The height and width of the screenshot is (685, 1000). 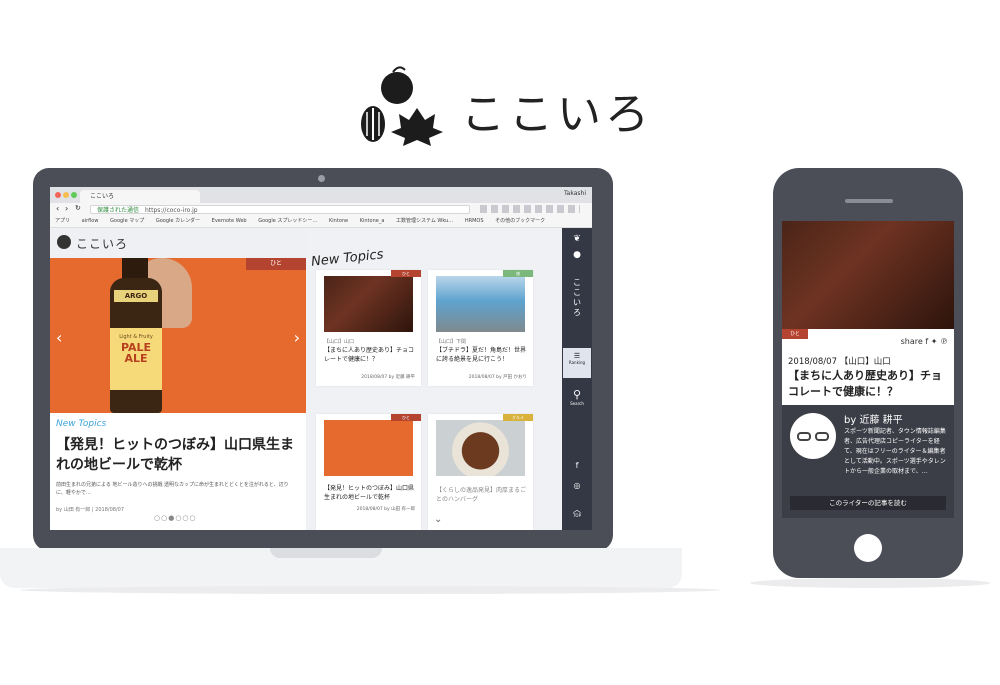 What do you see at coordinates (557, 114) in the screenshot?
I see `brand-name: ここいろ` at bounding box center [557, 114].